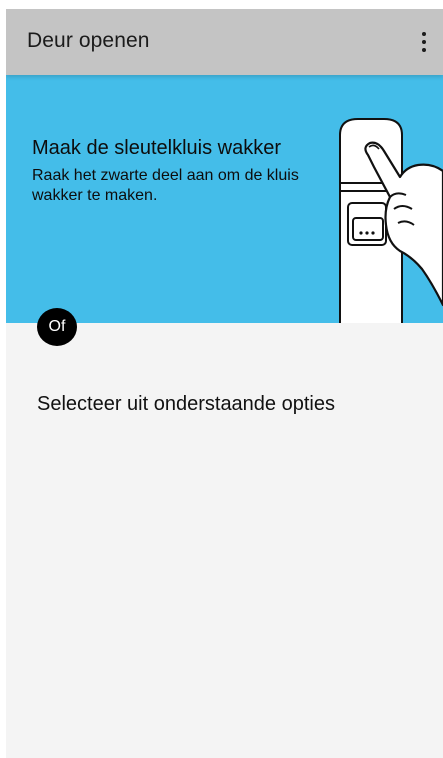 The image size is (443, 758). I want to click on keysafe-hand-illustration, so click(391, 220).